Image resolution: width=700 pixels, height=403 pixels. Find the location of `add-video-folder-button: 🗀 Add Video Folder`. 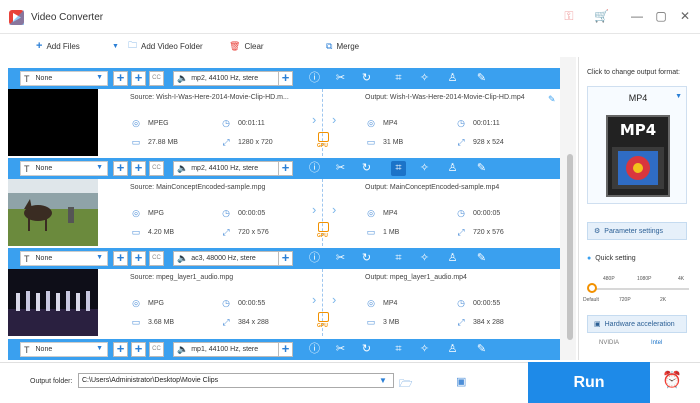

add-video-folder-button: 🗀 Add Video Folder is located at coordinates (165, 46).